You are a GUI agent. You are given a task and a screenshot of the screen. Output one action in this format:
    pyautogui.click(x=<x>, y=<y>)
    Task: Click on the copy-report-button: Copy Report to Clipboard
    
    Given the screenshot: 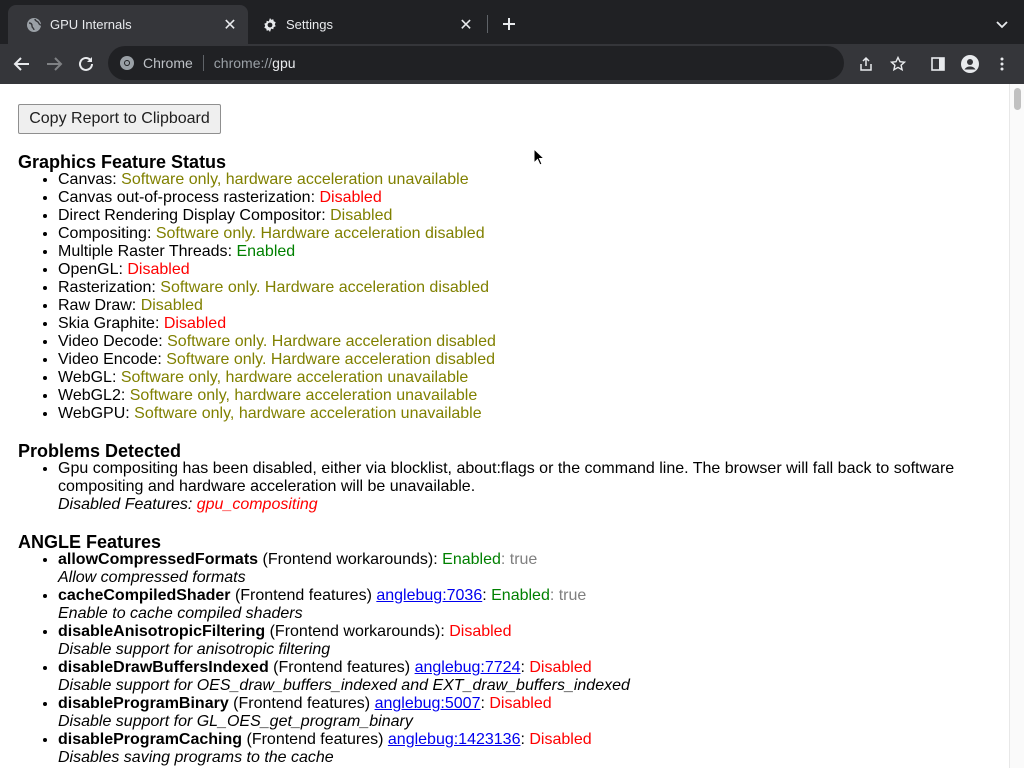 What is the action you would take?
    pyautogui.click(x=119, y=119)
    